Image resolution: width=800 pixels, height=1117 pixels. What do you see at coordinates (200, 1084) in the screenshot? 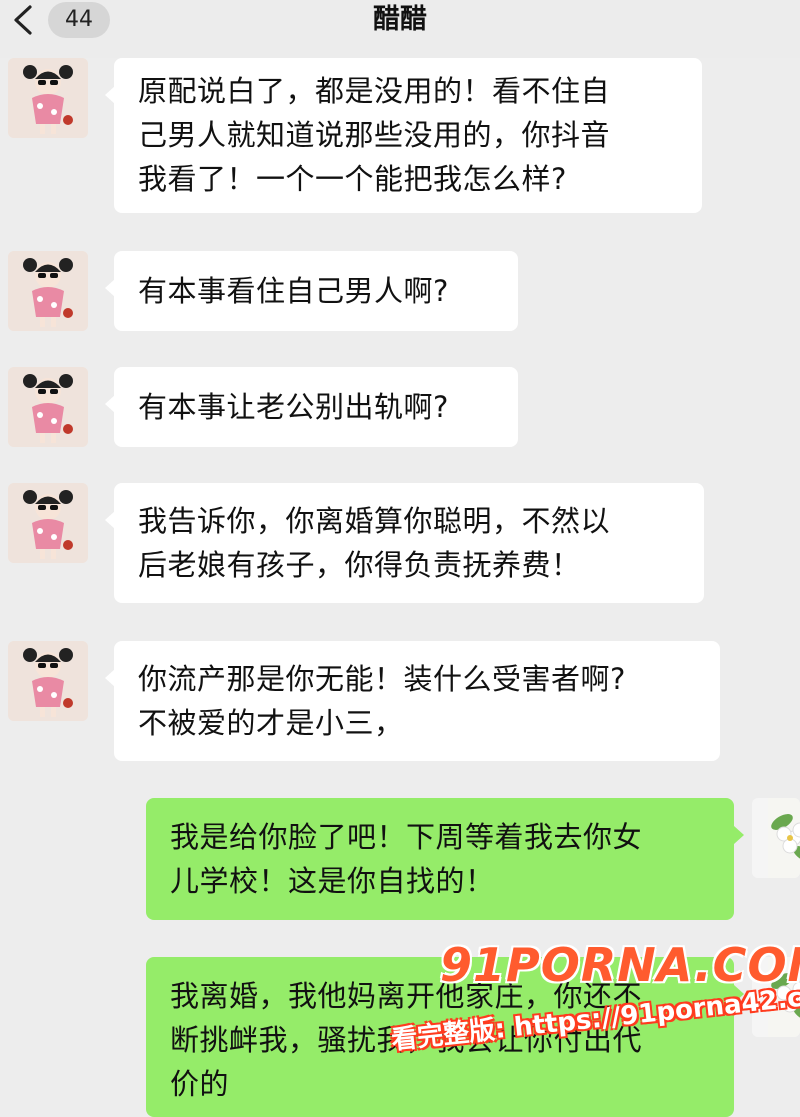
I see `message-line: 价的` at bounding box center [200, 1084].